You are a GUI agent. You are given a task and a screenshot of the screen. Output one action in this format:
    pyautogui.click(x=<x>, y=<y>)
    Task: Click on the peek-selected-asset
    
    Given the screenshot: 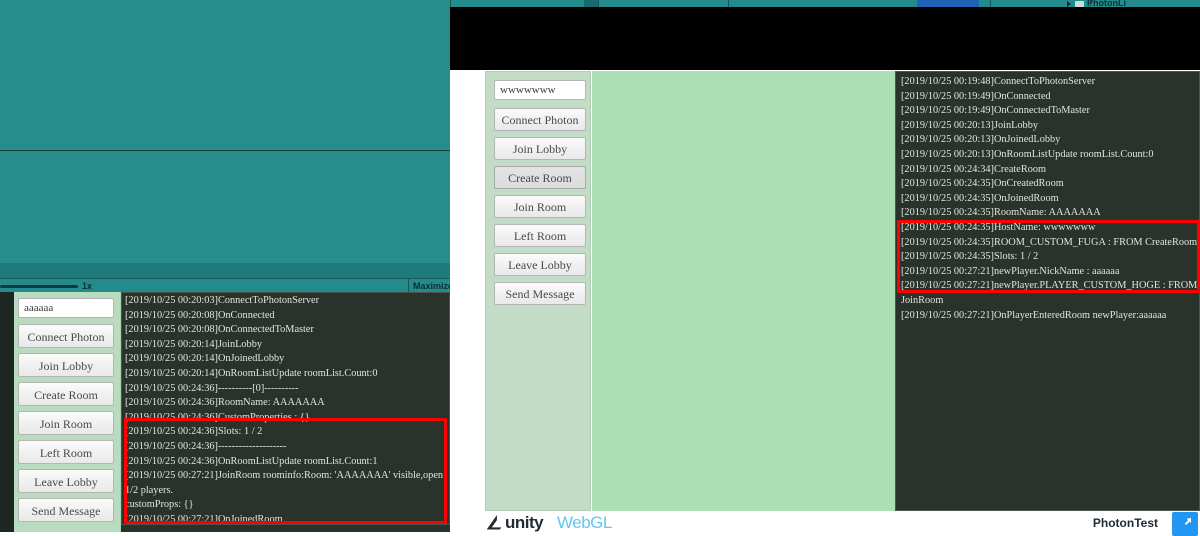 What is the action you would take?
    pyautogui.click(x=948, y=3)
    